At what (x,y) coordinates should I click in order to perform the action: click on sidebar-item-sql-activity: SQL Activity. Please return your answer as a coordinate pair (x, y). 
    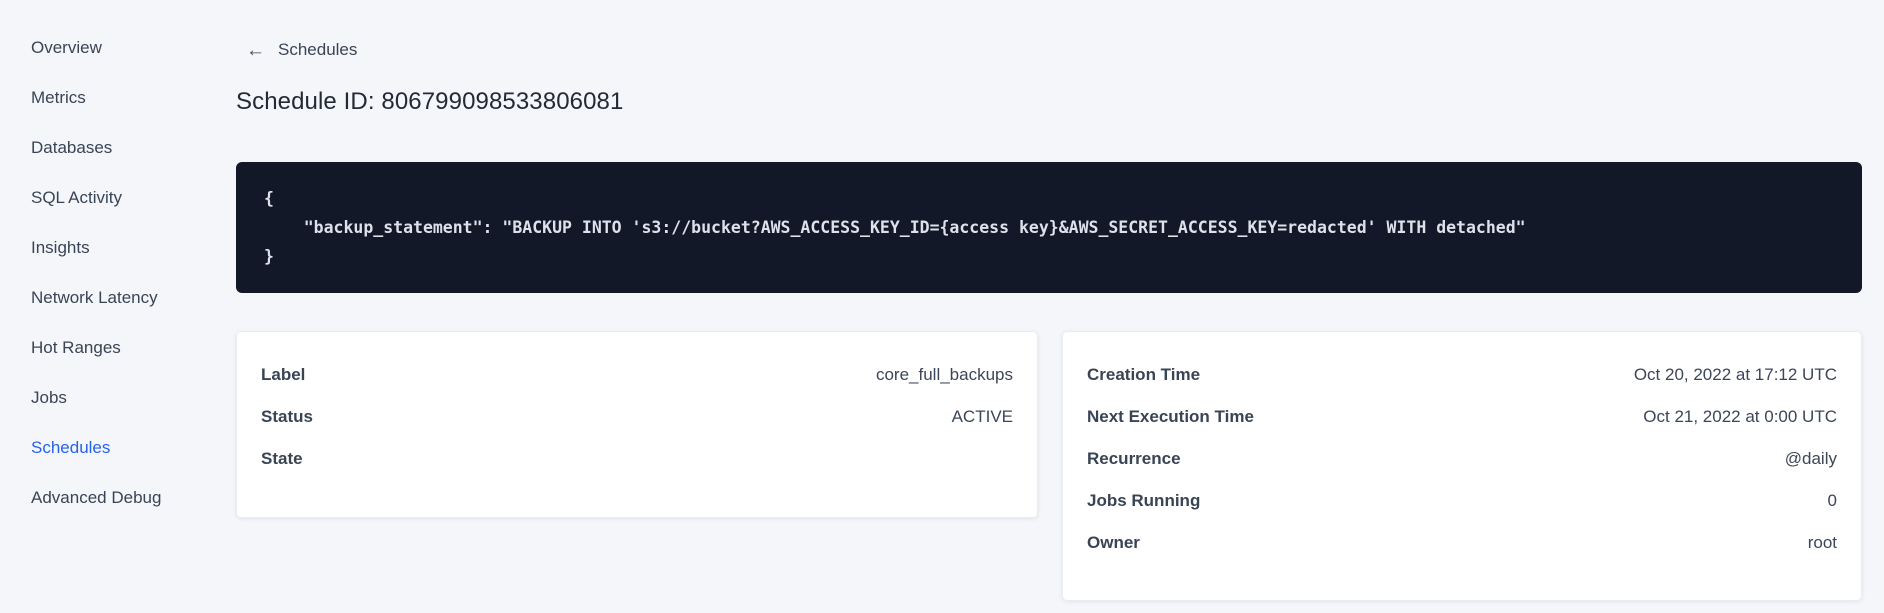
    Looking at the image, I should click on (118, 198).